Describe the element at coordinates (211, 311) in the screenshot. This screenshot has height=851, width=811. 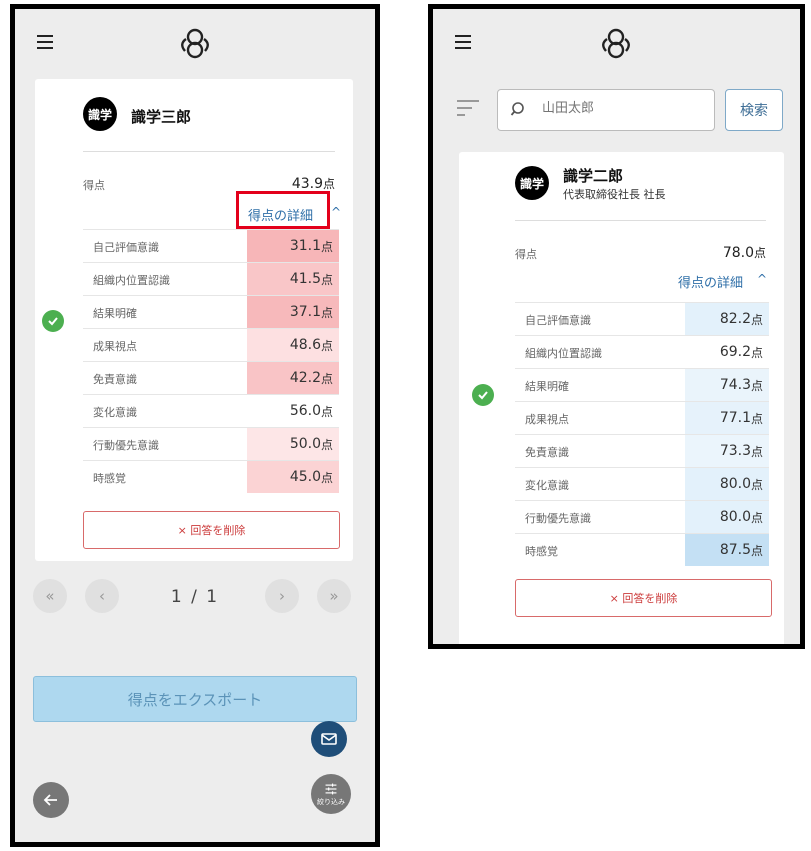
I see `score-row: 結果明確 37.1 点` at that location.